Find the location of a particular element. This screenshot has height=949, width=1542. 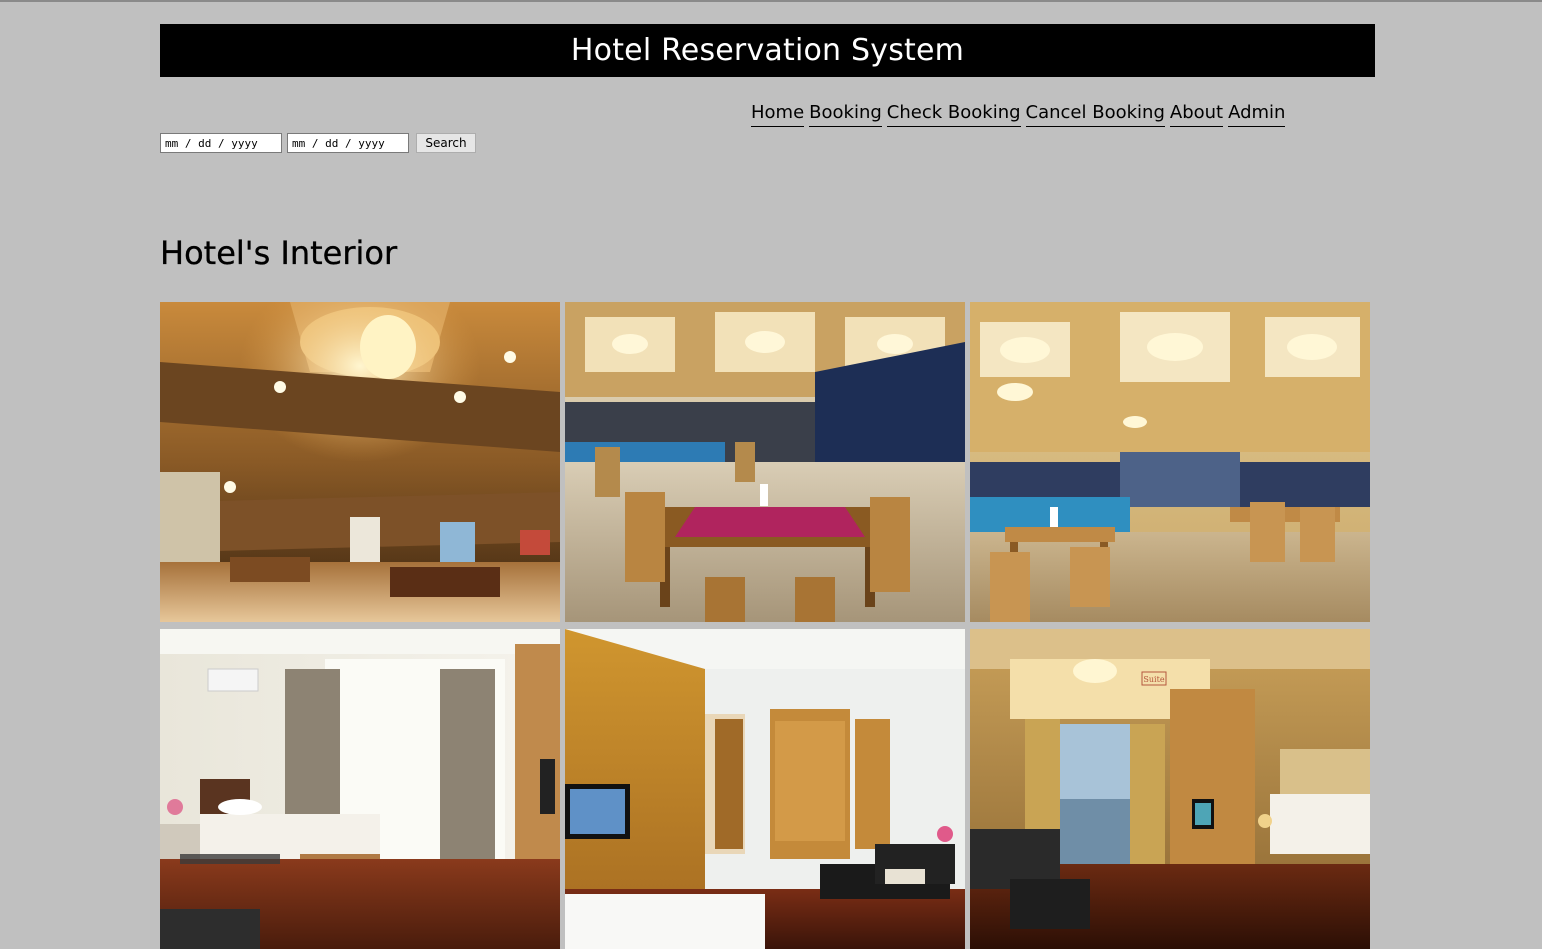

search-button: Search is located at coordinates (446, 143).